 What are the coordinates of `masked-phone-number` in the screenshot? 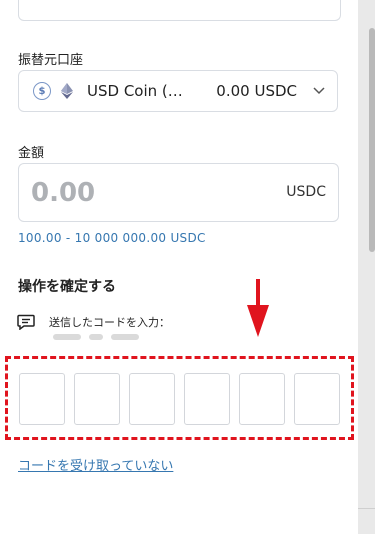 It's located at (96, 337).